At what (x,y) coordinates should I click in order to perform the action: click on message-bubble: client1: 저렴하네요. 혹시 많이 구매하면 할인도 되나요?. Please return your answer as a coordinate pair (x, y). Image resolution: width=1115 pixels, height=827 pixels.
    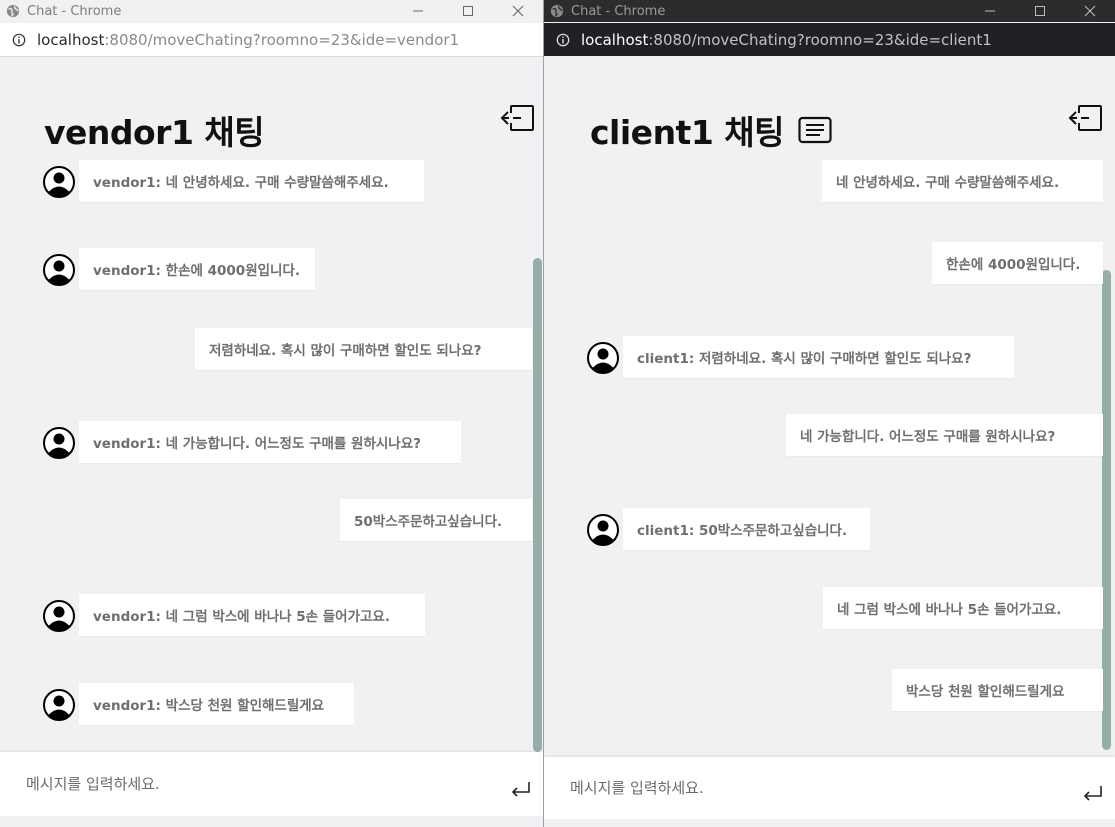
    Looking at the image, I should click on (818, 357).